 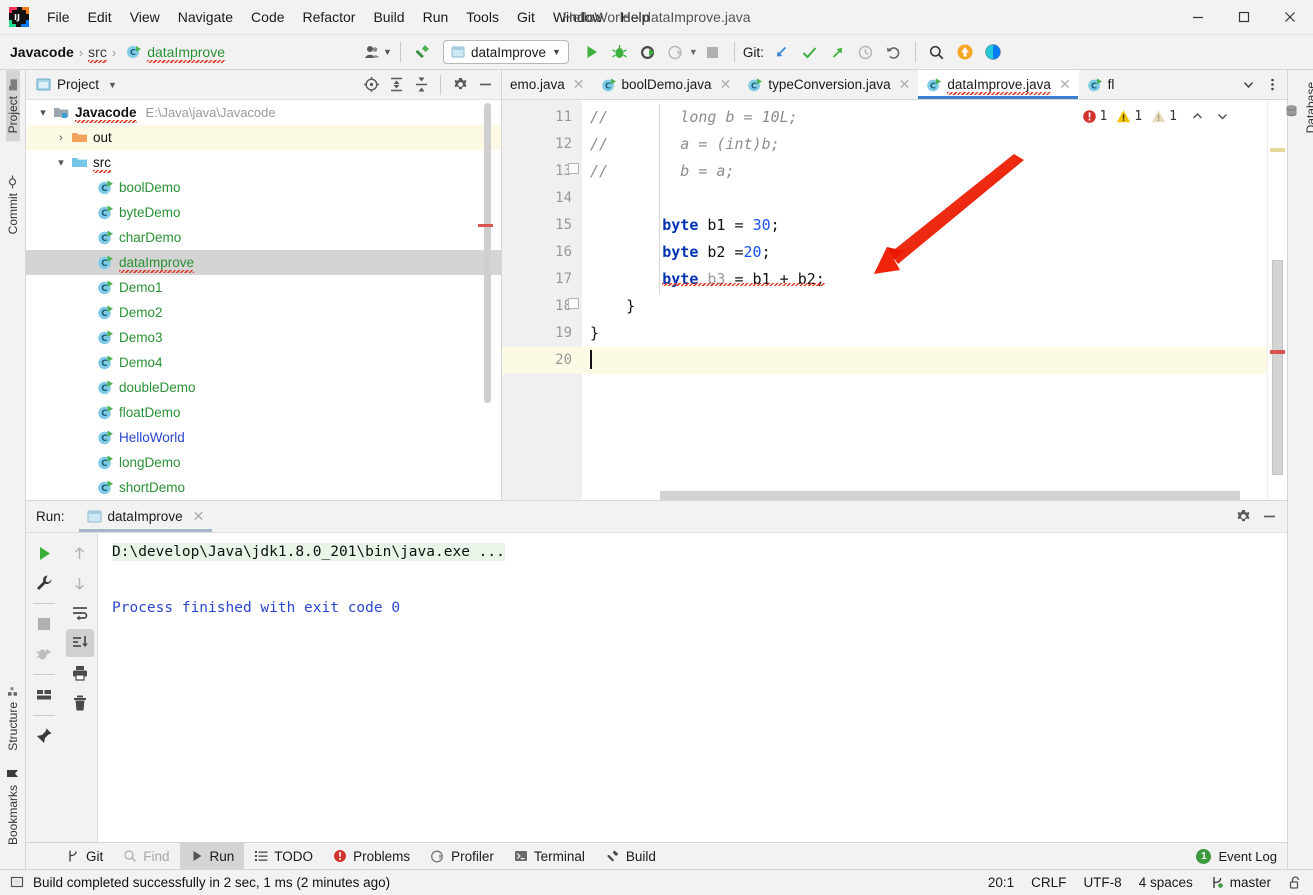 I want to click on caret-position: 20:1, so click(x=1001, y=882).